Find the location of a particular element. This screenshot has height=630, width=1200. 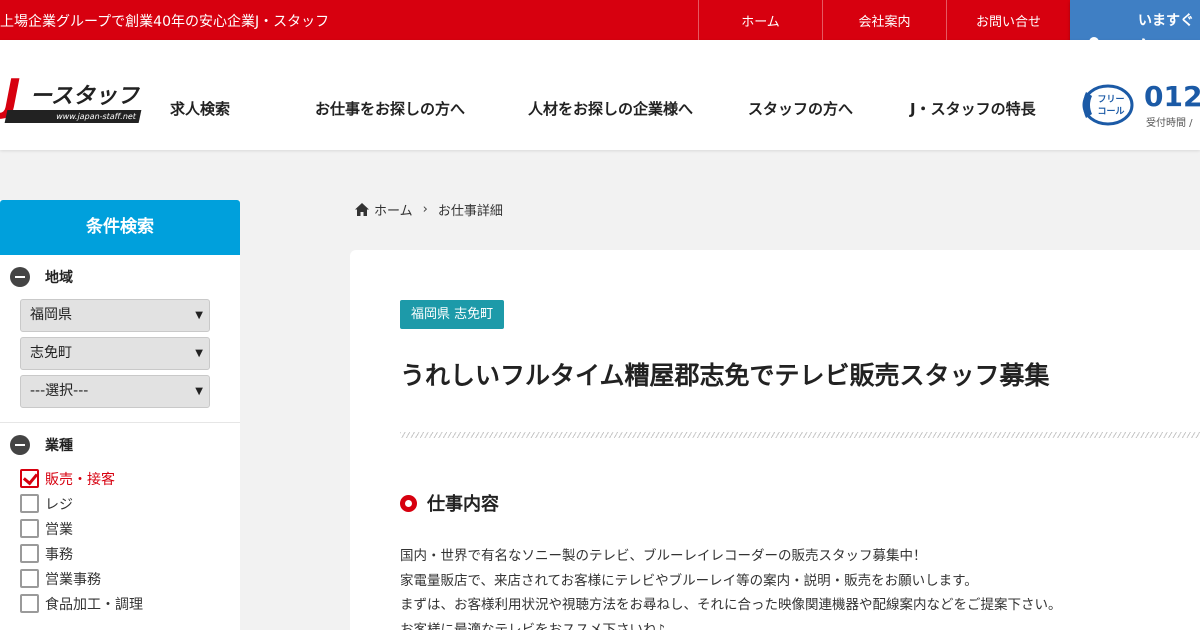

phone-number: 0120 is located at coordinates (1172, 96).